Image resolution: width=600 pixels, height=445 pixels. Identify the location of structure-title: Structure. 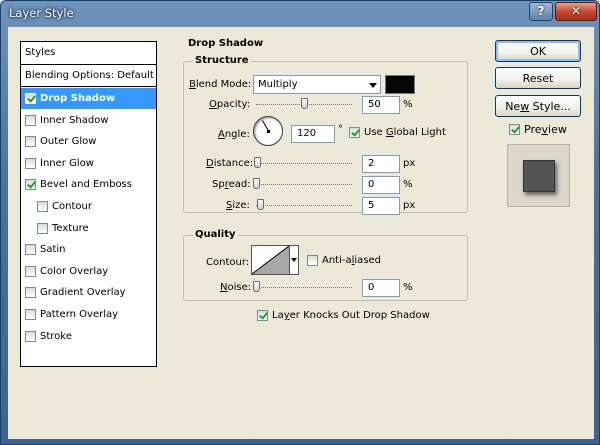
(222, 60).